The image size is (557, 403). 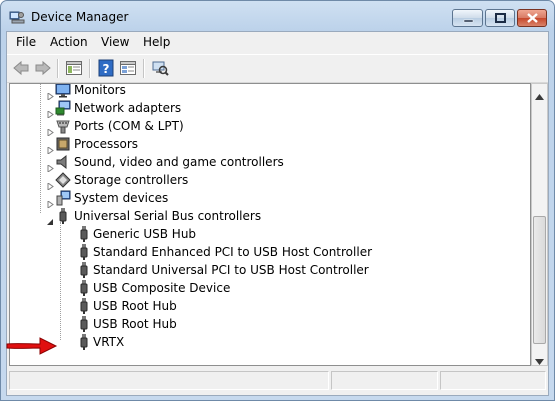 What do you see at coordinates (539, 280) in the screenshot?
I see `scroll-thumb` at bounding box center [539, 280].